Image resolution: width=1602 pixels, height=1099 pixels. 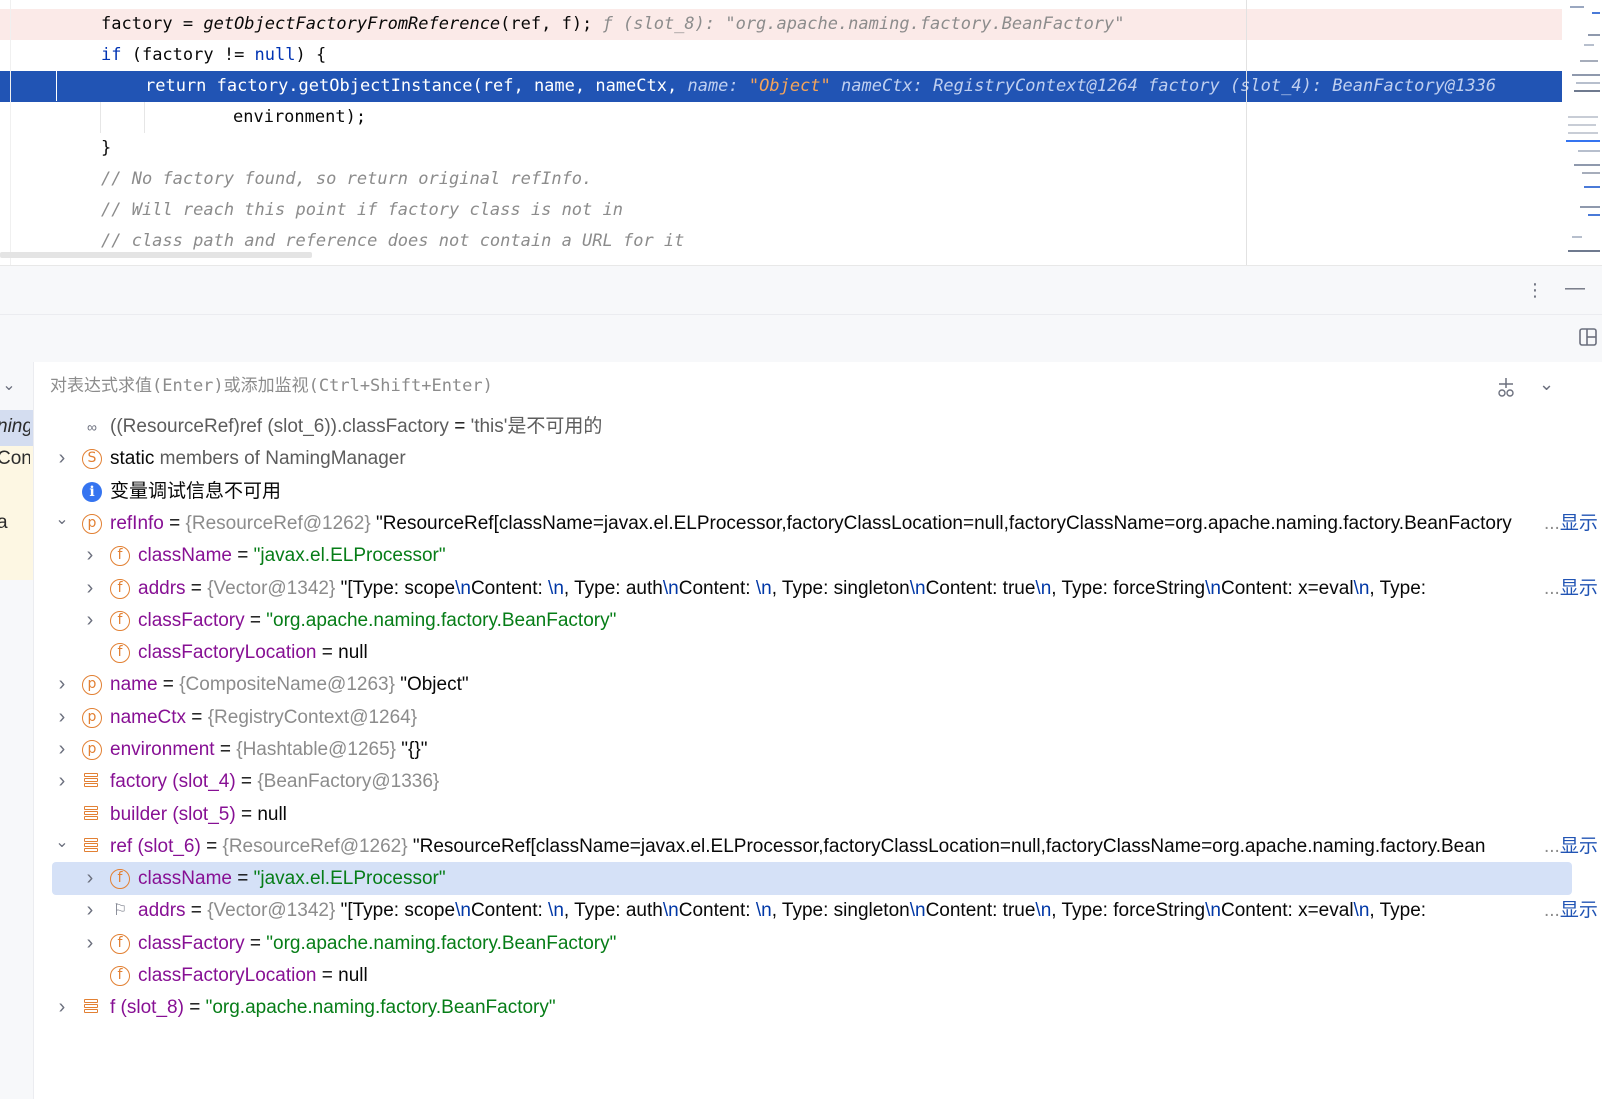 What do you see at coordinates (156, 255) in the screenshot?
I see `horizontal-scrollbar` at bounding box center [156, 255].